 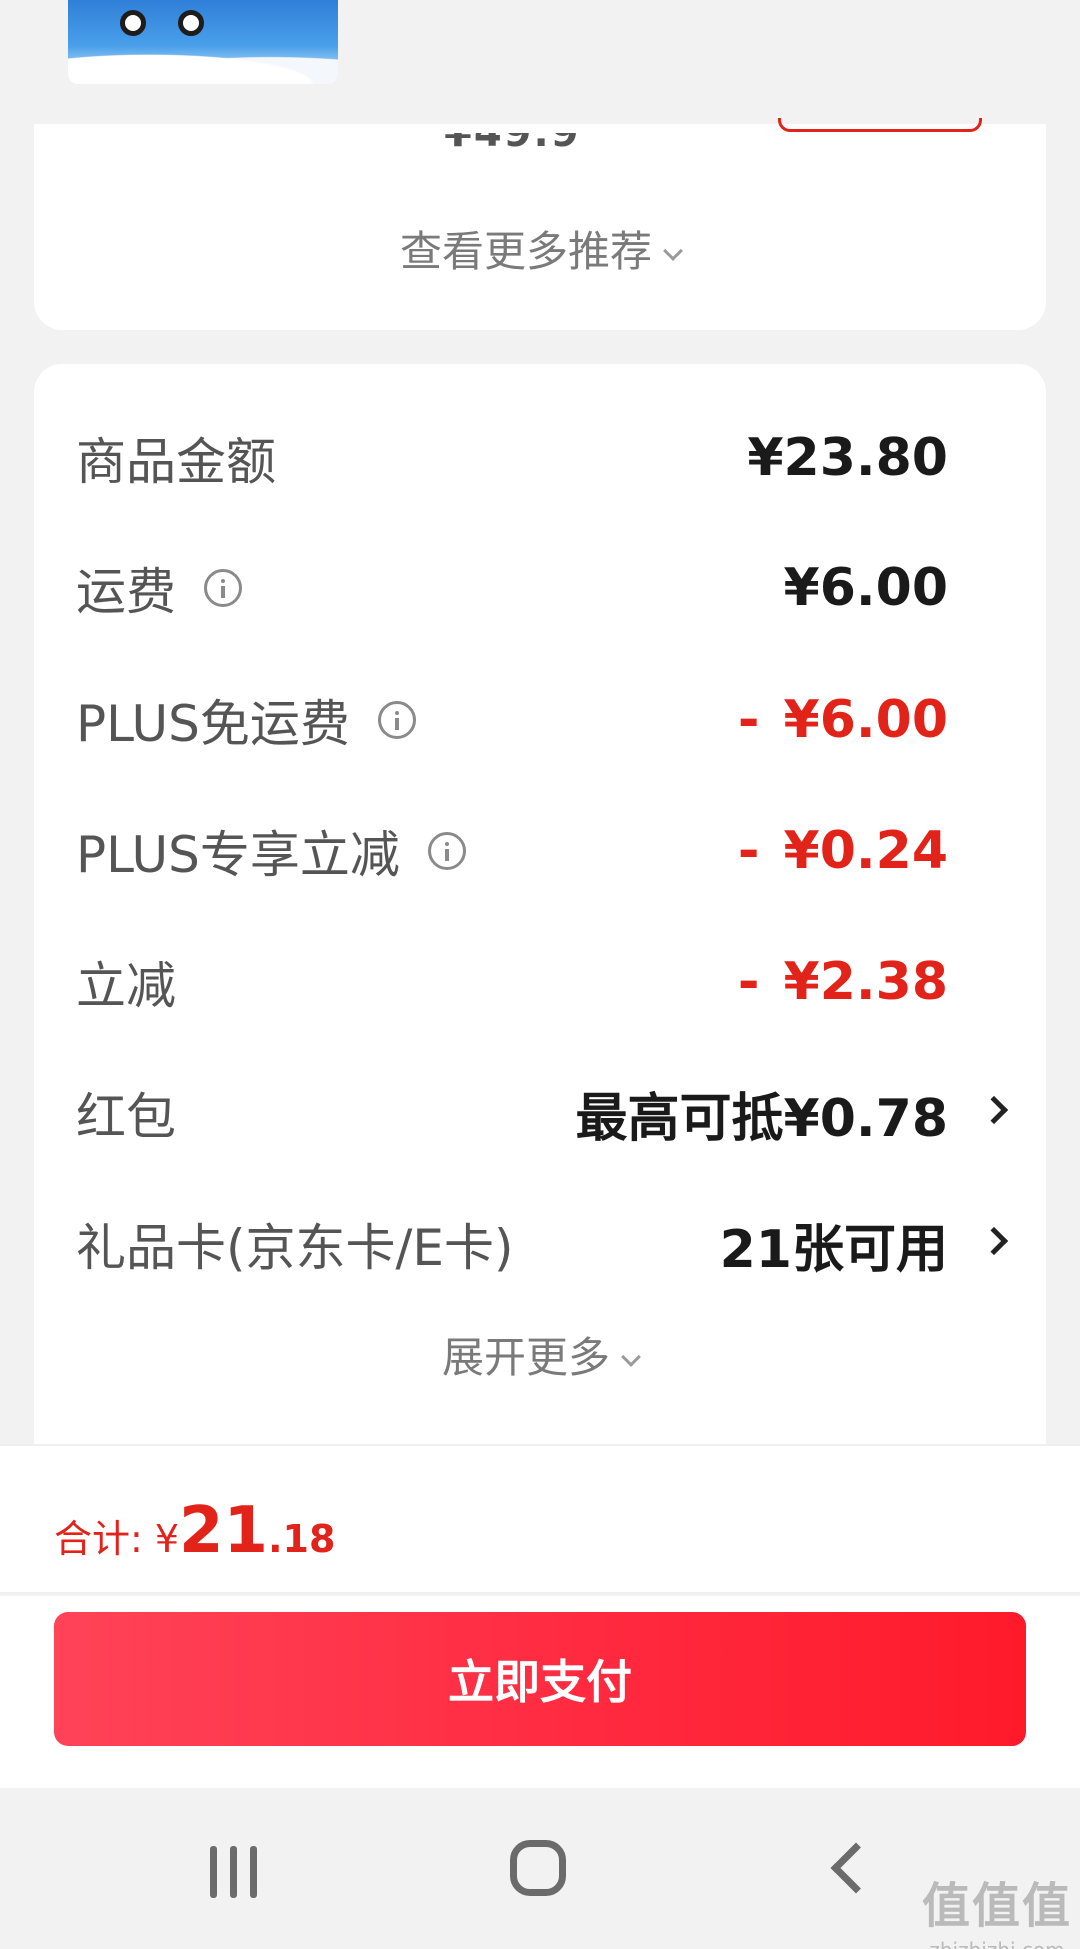 I want to click on watermark-logo: 值值值, so click(x=996, y=1906).